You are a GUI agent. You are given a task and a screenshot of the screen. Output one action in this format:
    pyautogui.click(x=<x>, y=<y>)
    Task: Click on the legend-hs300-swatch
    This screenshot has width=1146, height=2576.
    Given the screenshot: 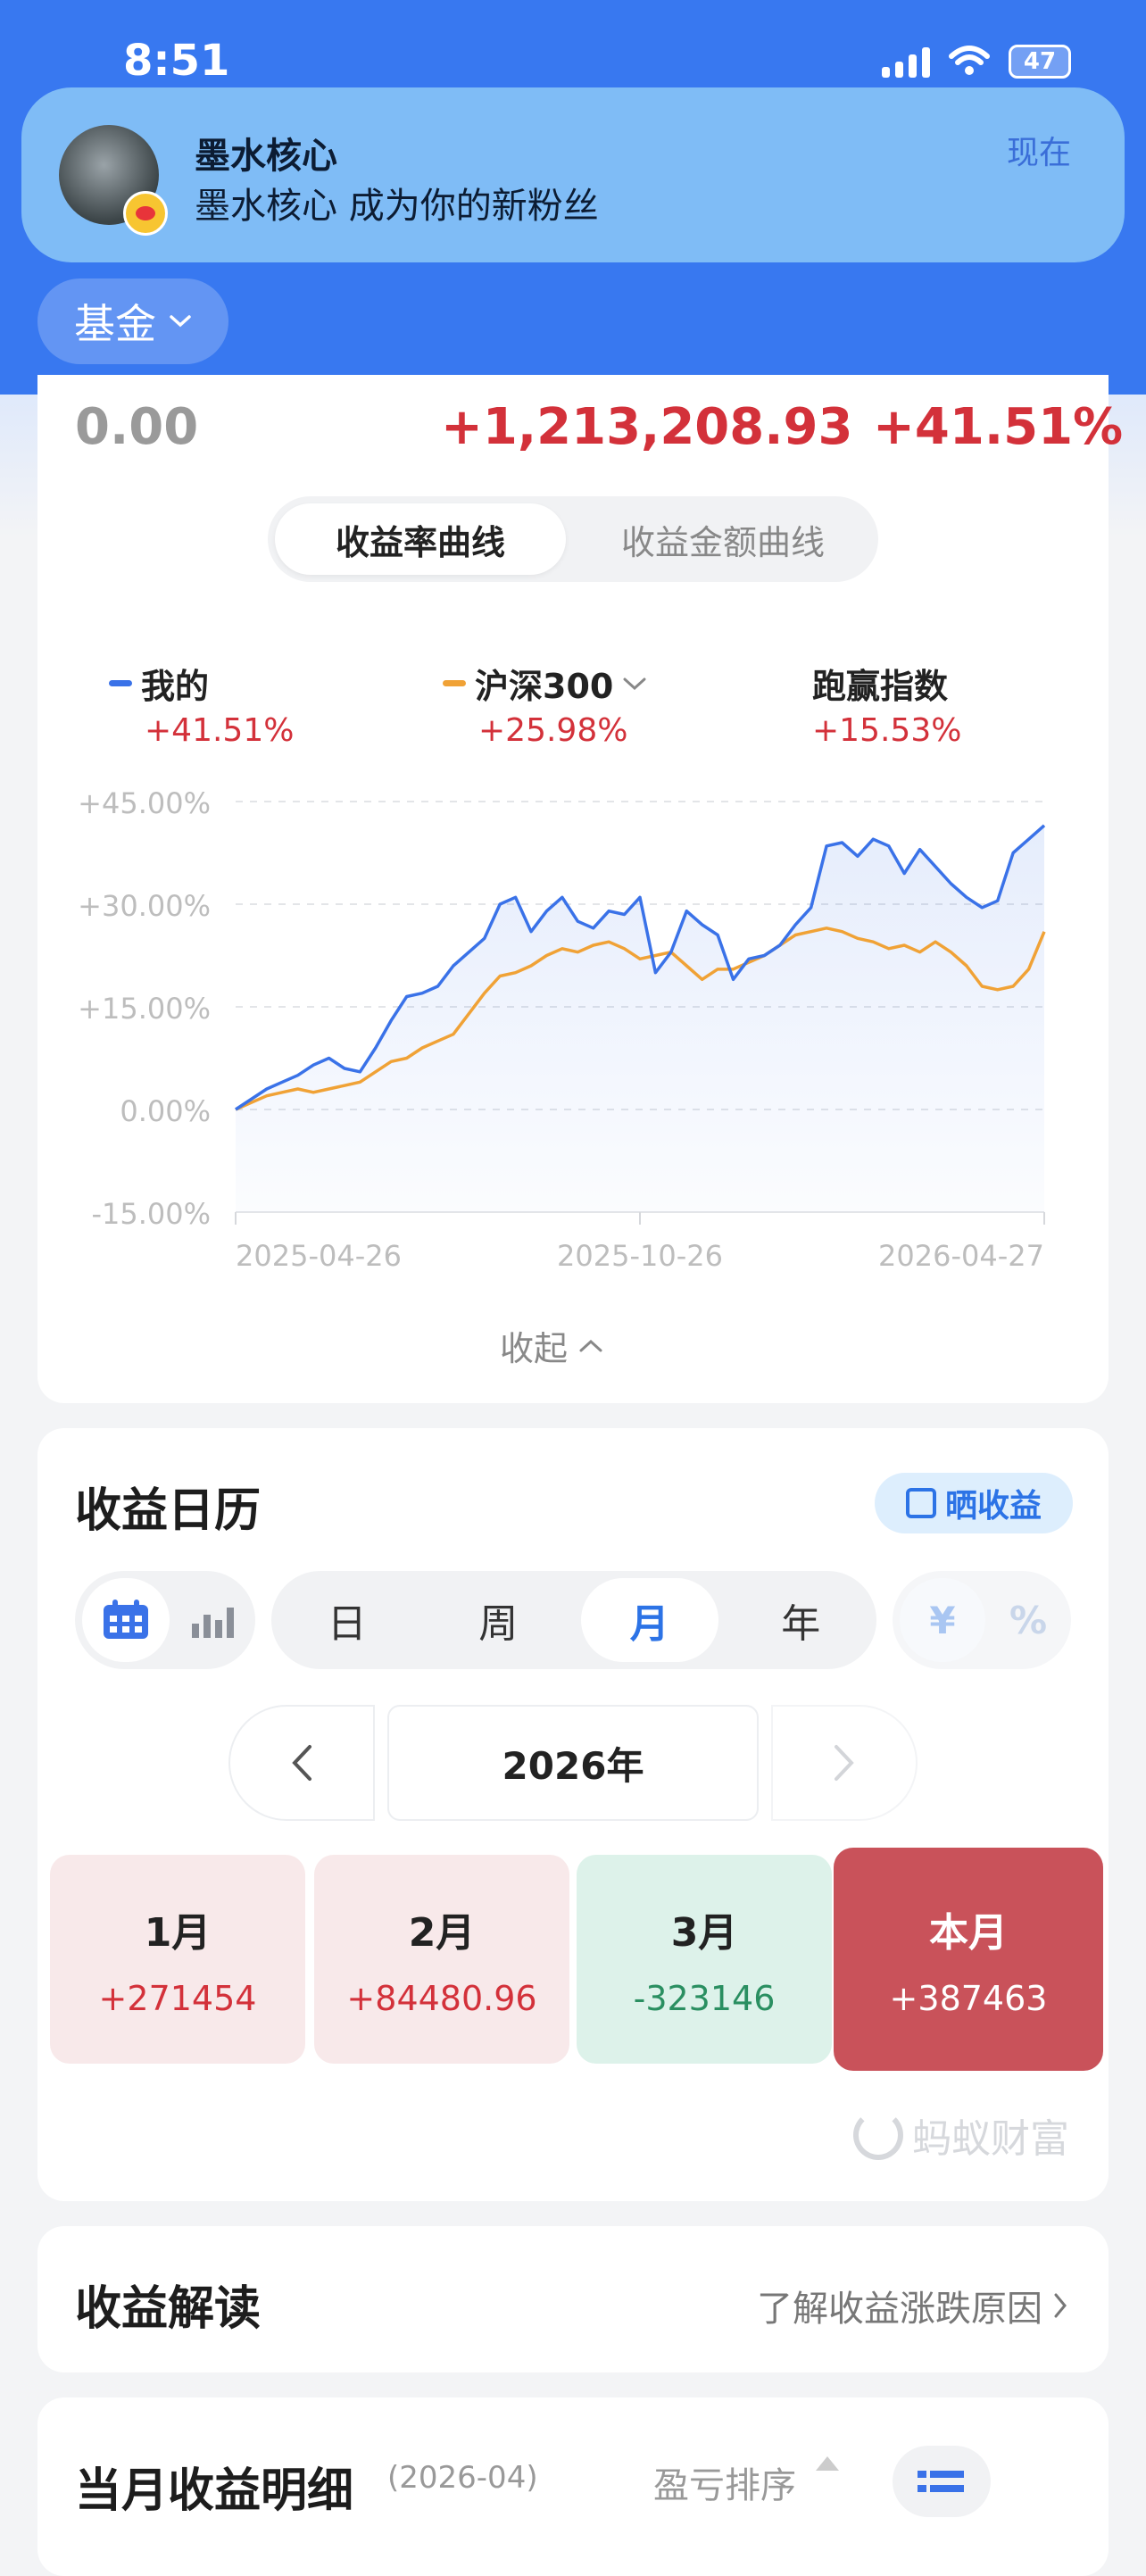 What is the action you would take?
    pyautogui.click(x=454, y=683)
    